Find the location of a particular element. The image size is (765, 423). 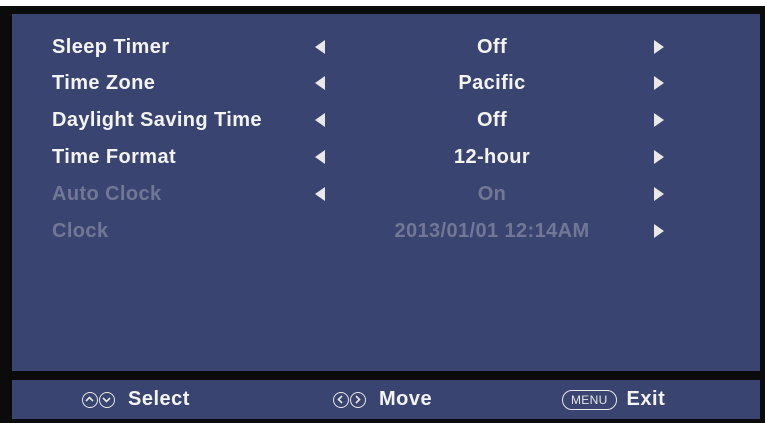

move-hint-label: Move is located at coordinates (406, 399).